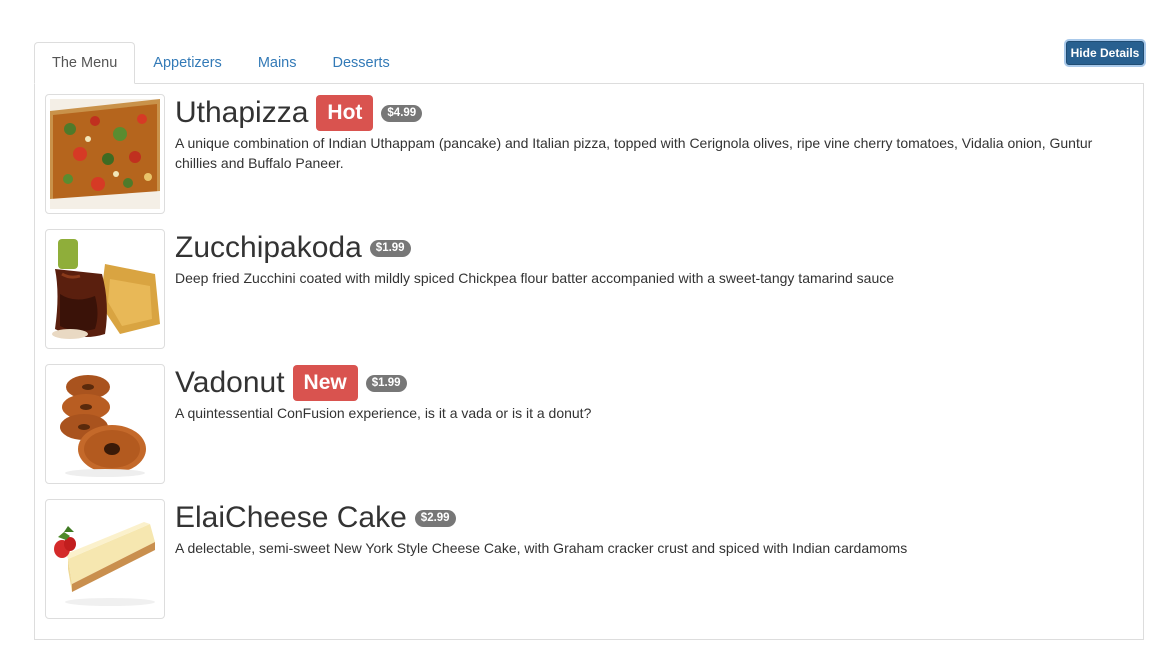  I want to click on hide-details-button: Hide Details, so click(1105, 53).